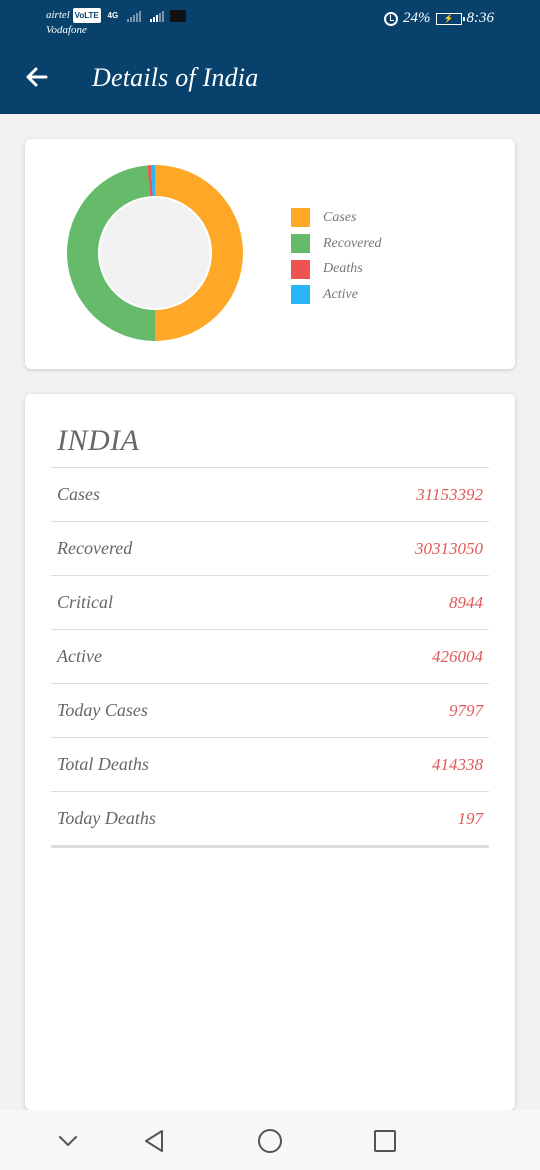  Describe the element at coordinates (340, 217) in the screenshot. I see `legend-label: Cases` at that location.